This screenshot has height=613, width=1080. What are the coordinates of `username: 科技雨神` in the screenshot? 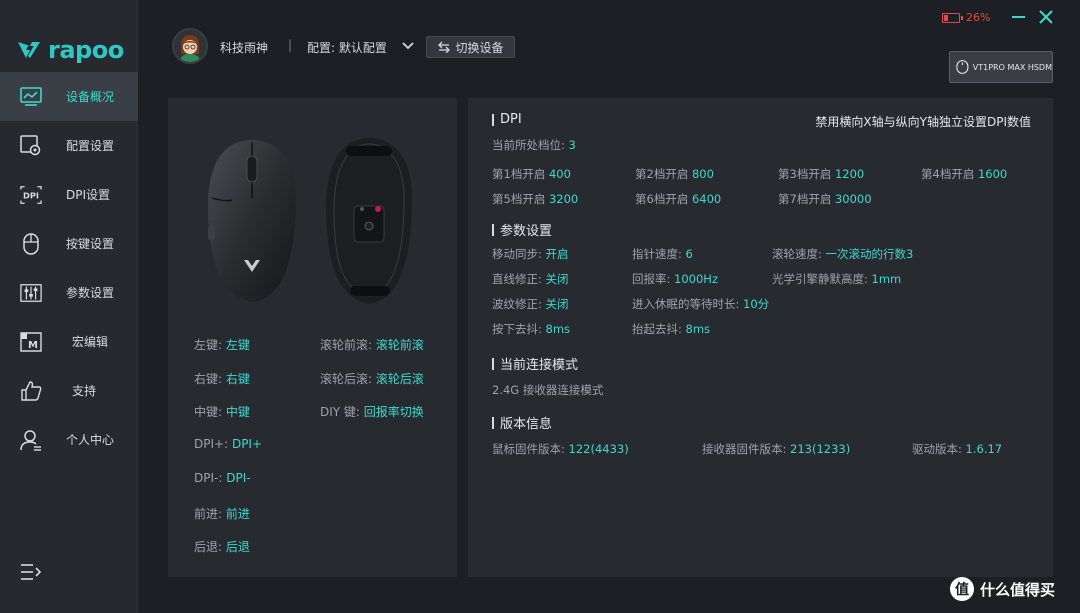 It's located at (244, 47).